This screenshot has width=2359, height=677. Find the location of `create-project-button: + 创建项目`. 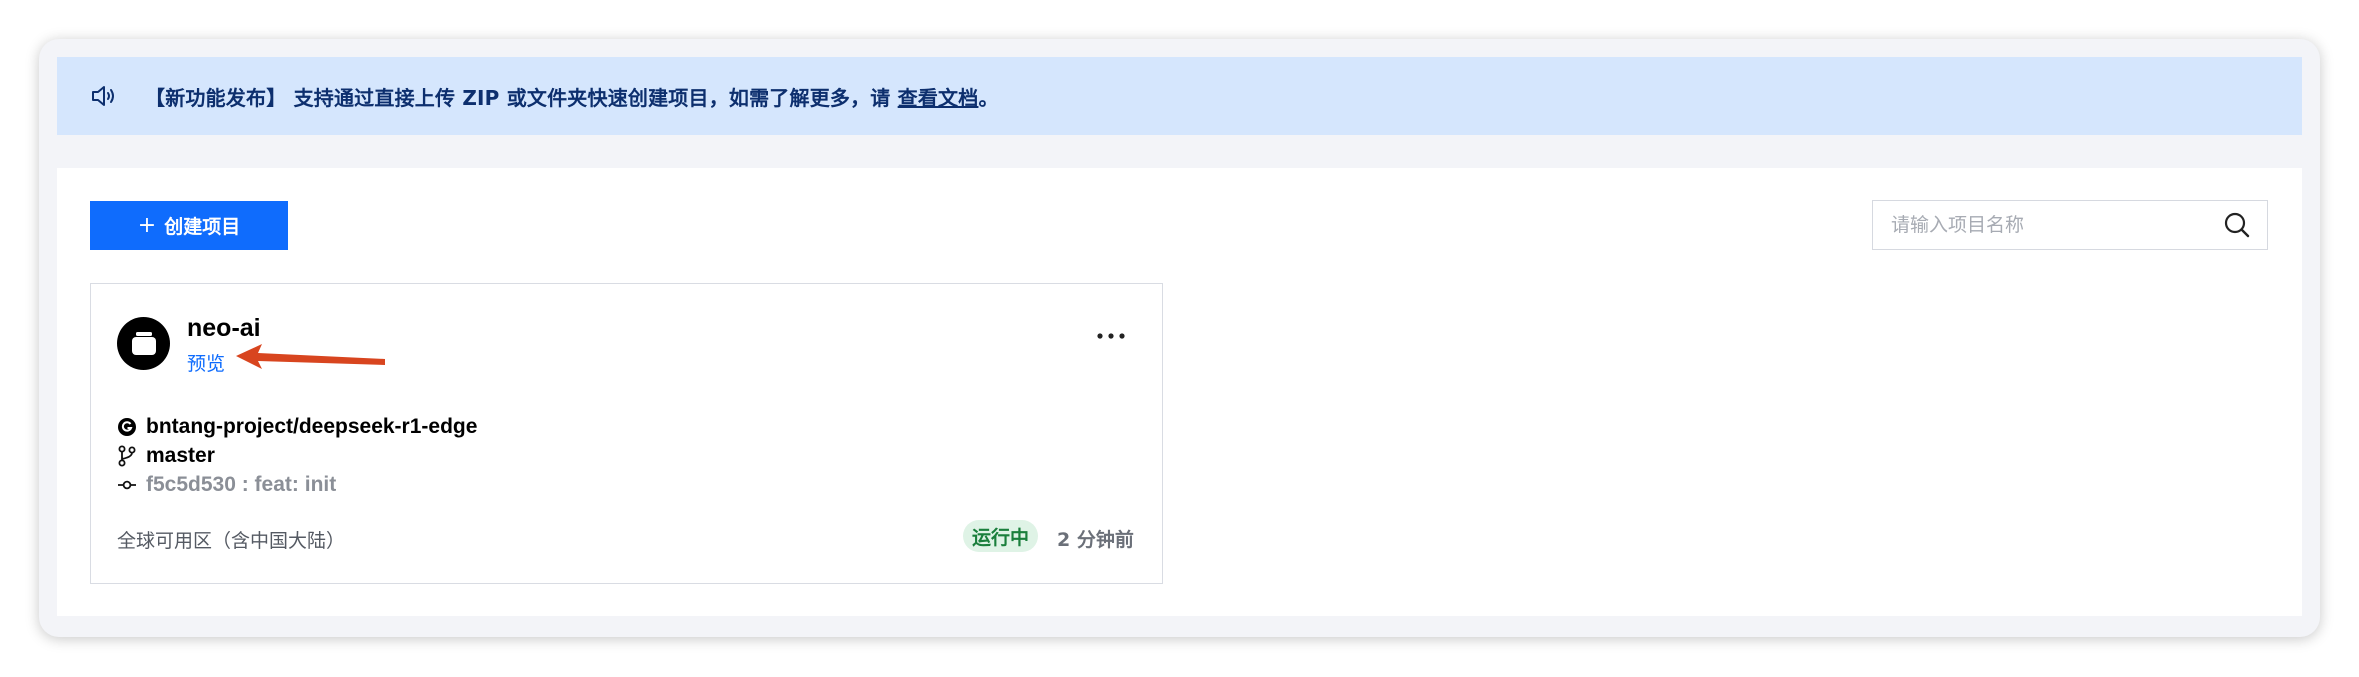

create-project-button: + 创建项目 is located at coordinates (189, 225).